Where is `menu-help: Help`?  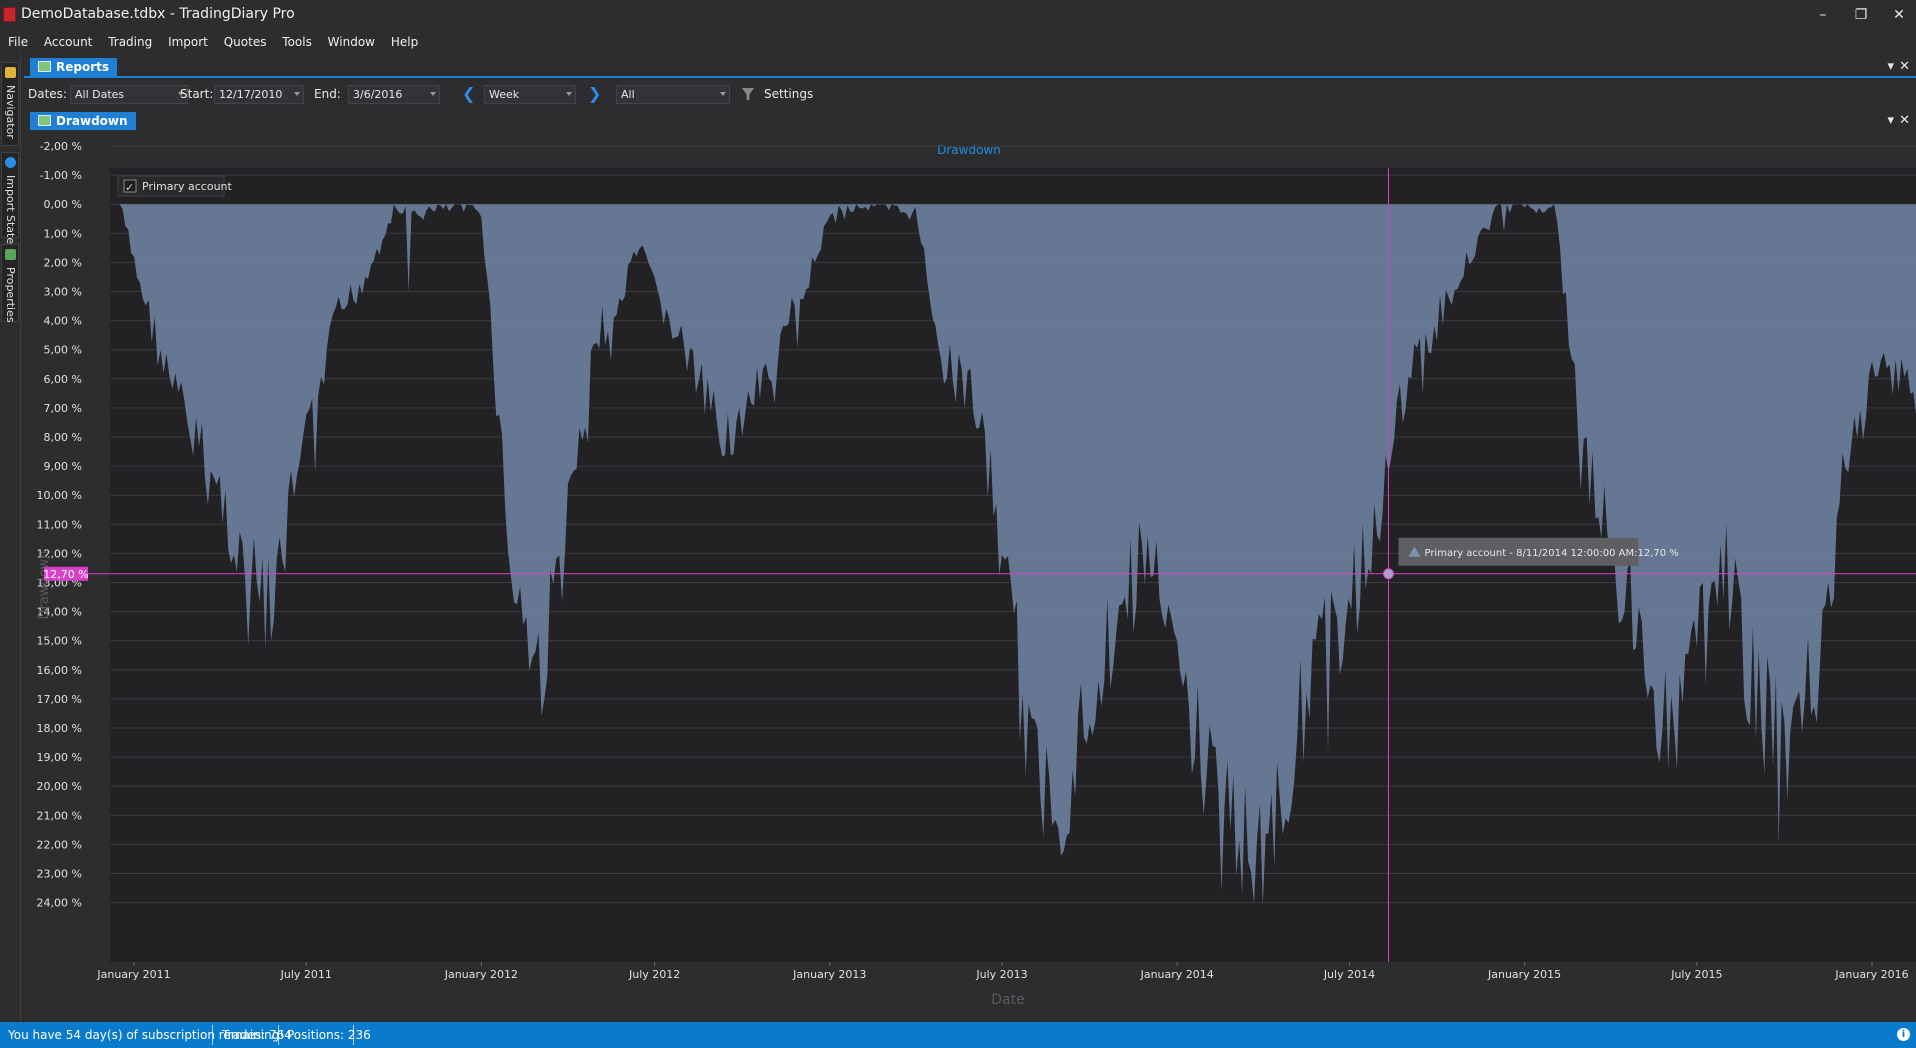 menu-help: Help is located at coordinates (404, 41).